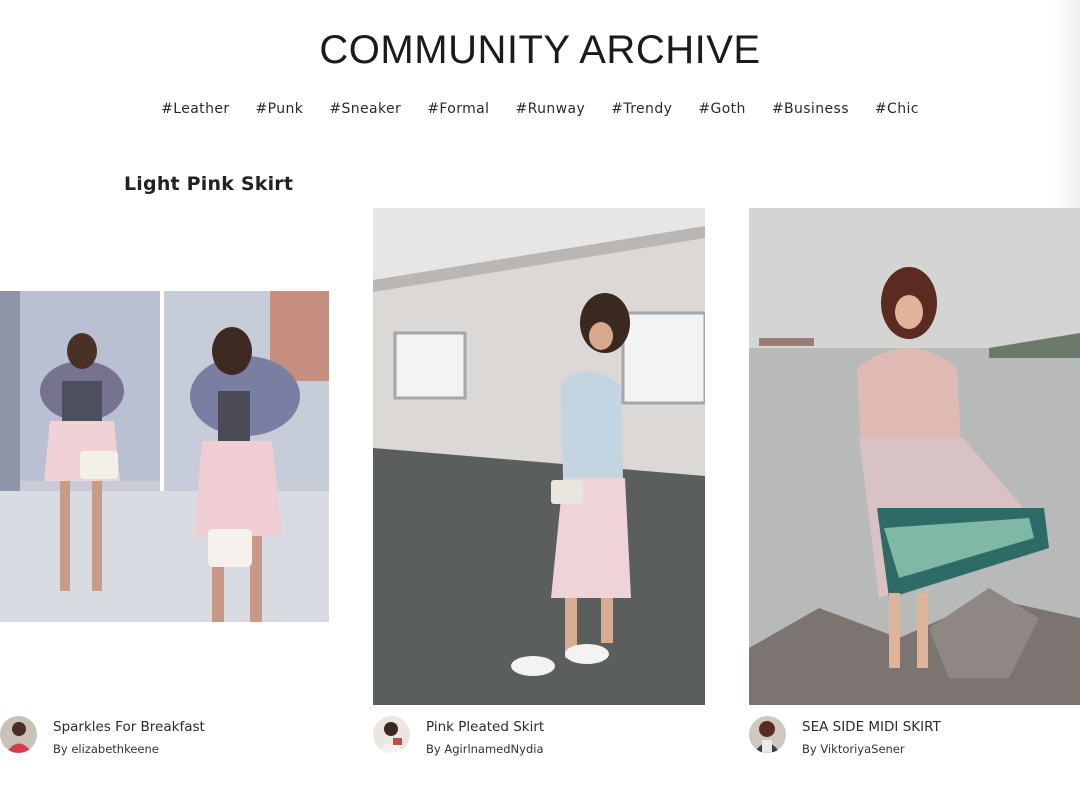 This screenshot has height=785, width=1080. What do you see at coordinates (550, 109) in the screenshot?
I see `tag-runway: #Runway` at bounding box center [550, 109].